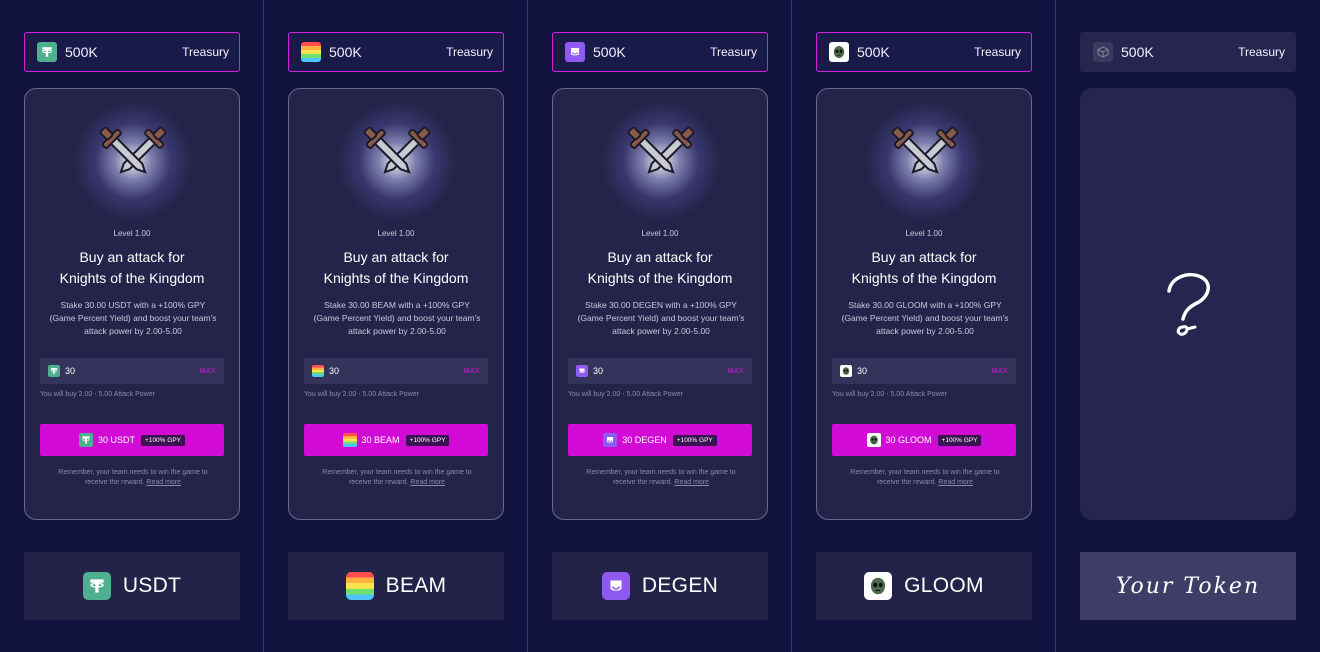  What do you see at coordinates (1188, 304) in the screenshot?
I see `question-mark-icon` at bounding box center [1188, 304].